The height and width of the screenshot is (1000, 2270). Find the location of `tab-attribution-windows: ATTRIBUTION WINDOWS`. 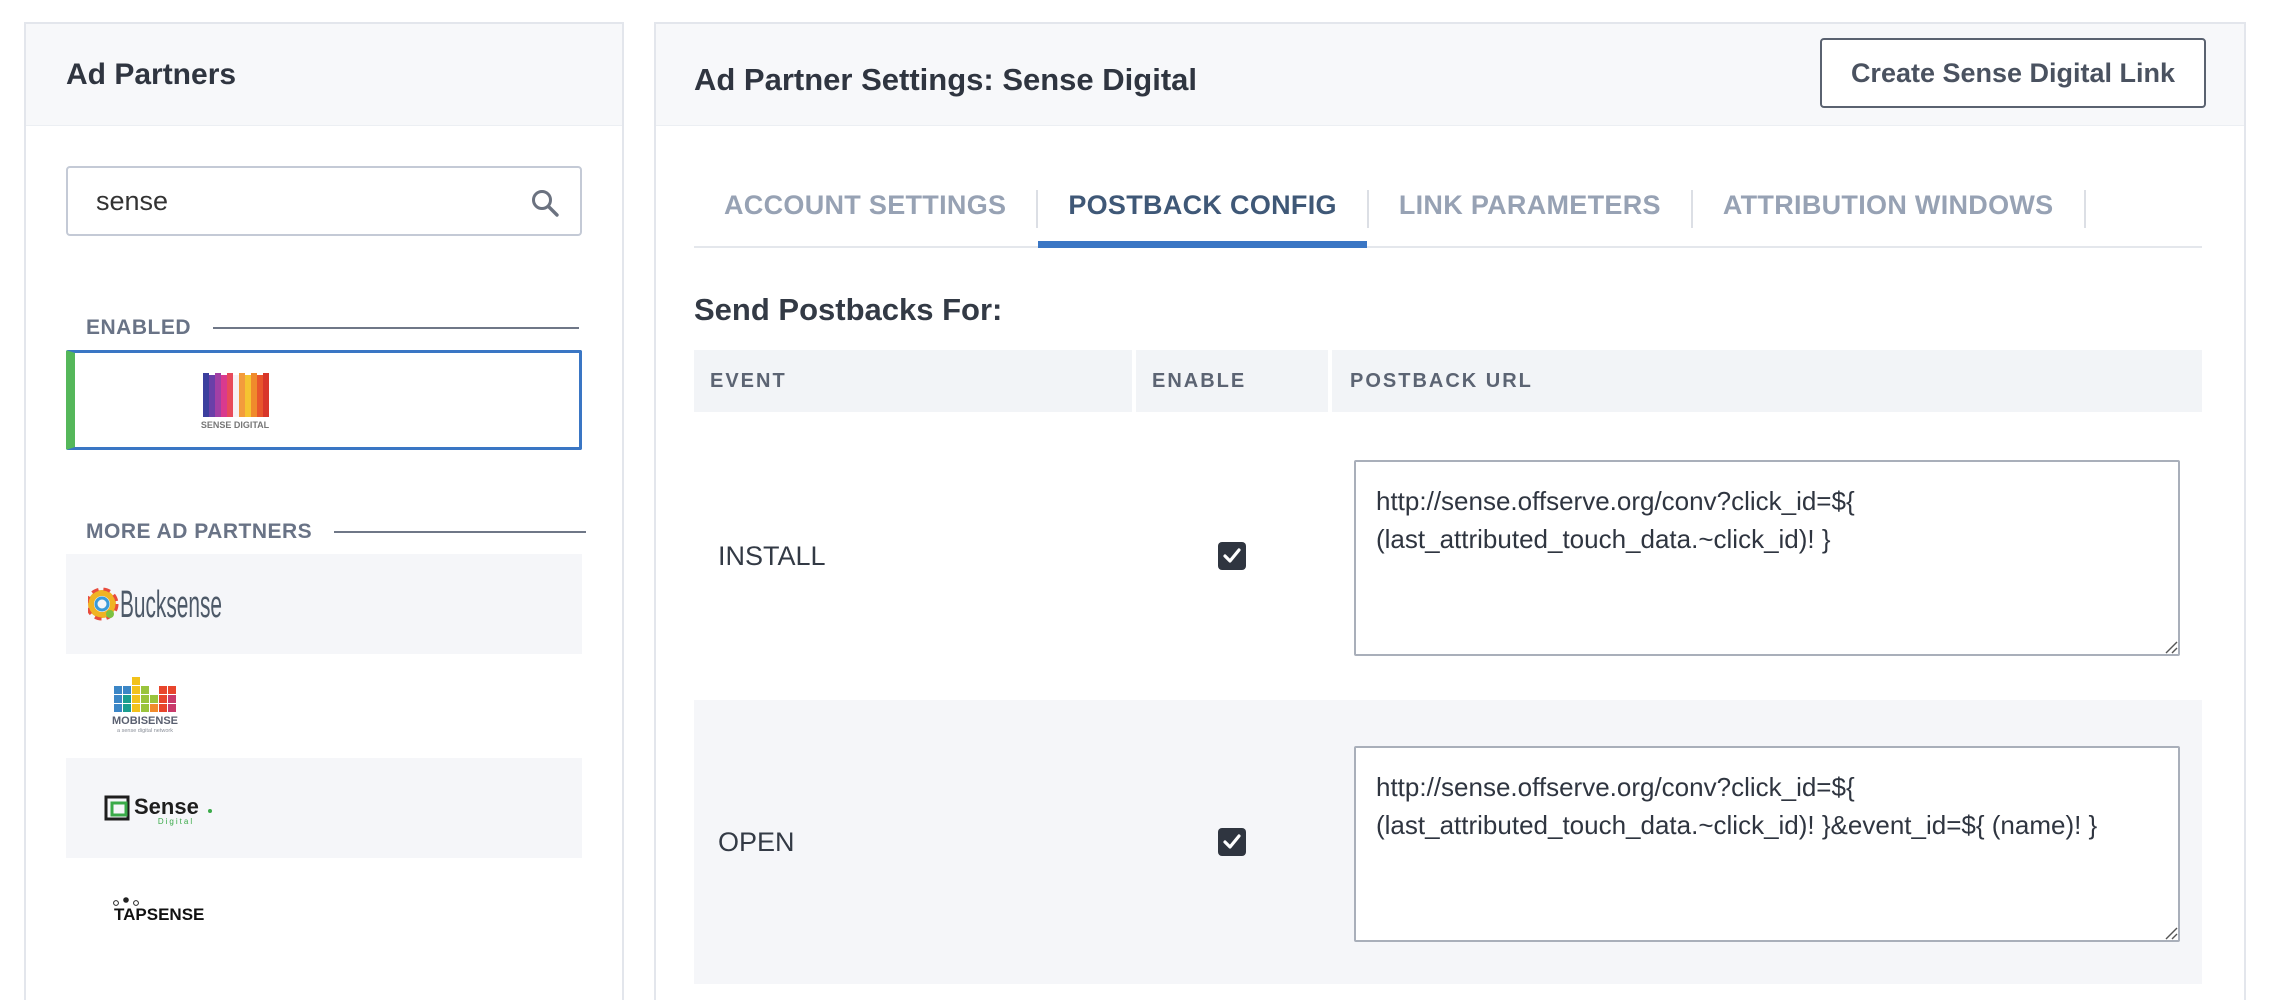

tab-attribution-windows: ATTRIBUTION WINDOWS is located at coordinates (1888, 200).